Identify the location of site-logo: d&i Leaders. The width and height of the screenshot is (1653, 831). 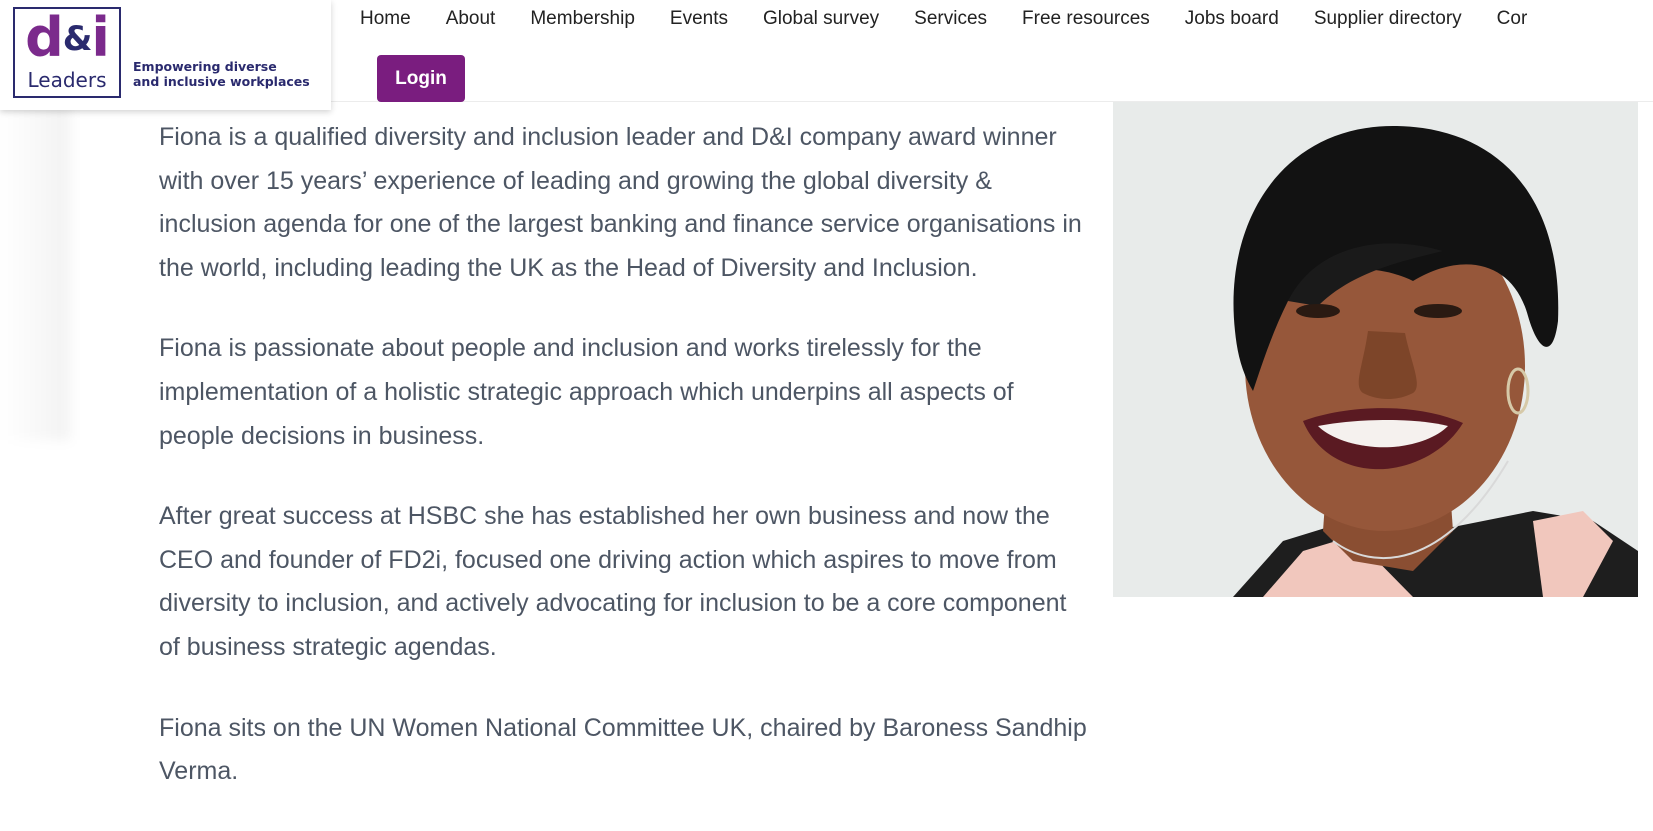
(67, 52).